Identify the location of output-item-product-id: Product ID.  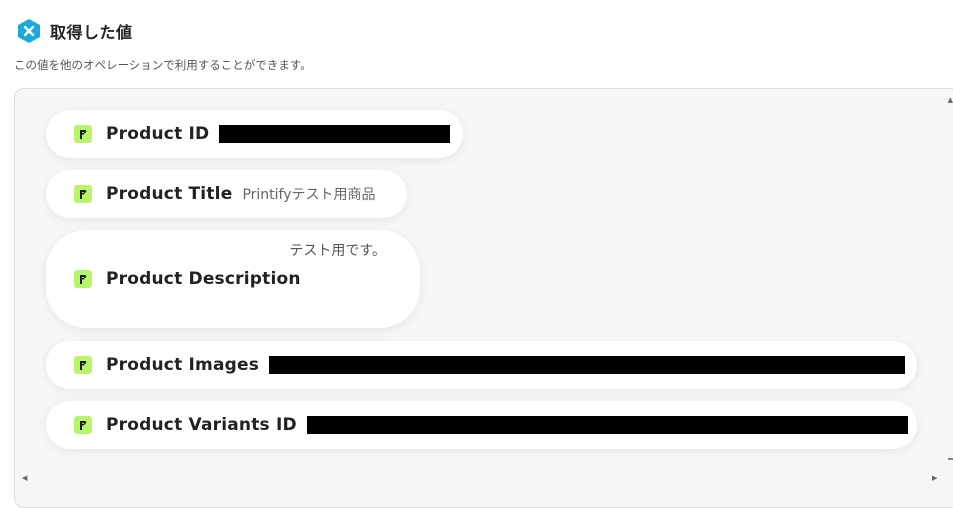
(254, 134).